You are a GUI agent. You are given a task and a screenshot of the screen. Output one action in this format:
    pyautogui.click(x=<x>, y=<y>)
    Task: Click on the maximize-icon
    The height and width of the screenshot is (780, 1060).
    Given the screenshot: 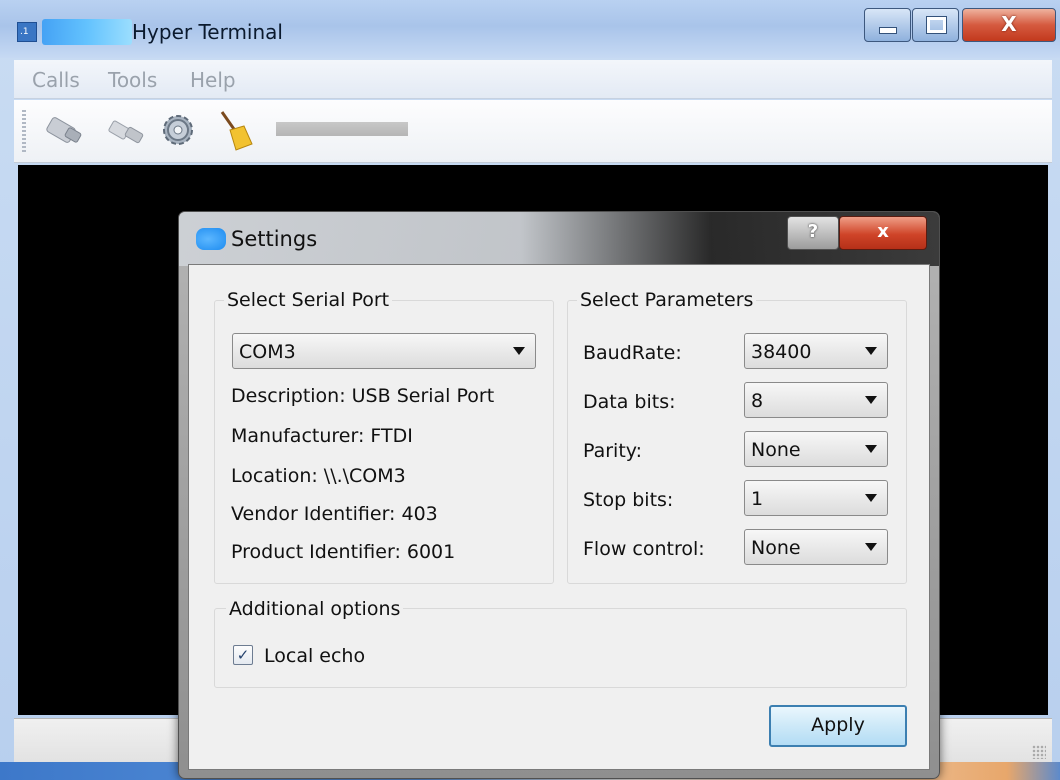 What is the action you would take?
    pyautogui.click(x=936, y=25)
    